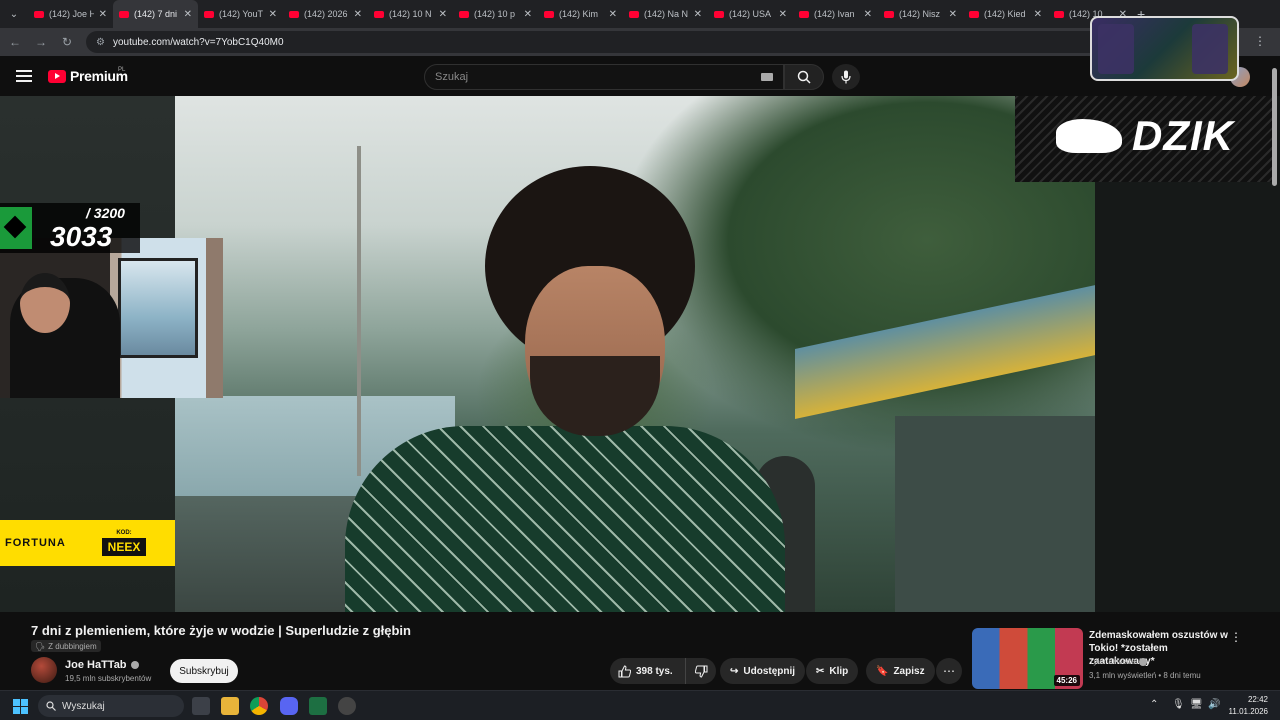  I want to click on search-box, so click(604, 77).